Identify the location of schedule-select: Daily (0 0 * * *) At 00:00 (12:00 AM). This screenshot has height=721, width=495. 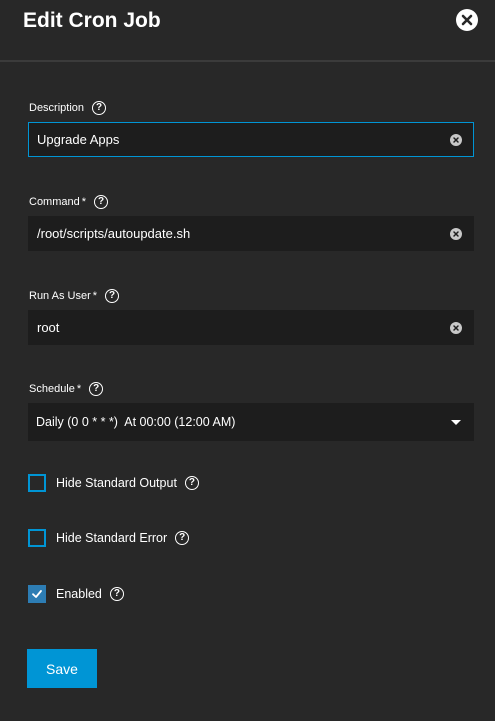
(251, 422).